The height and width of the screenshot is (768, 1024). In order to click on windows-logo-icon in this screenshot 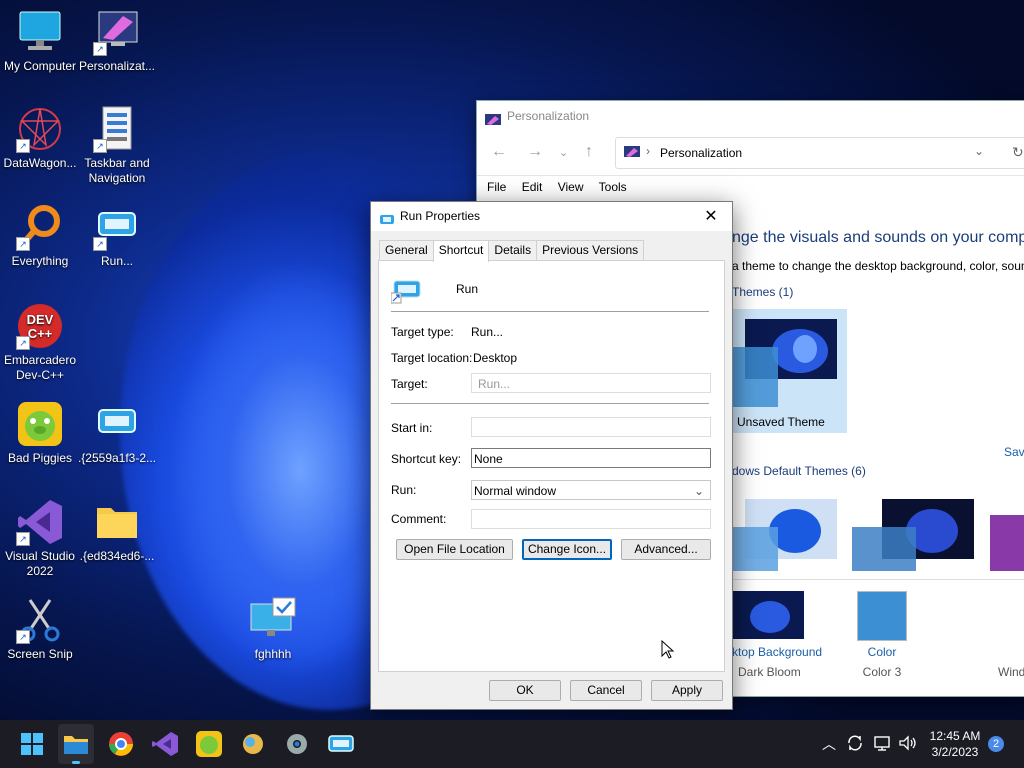, I will do `click(32, 744)`.